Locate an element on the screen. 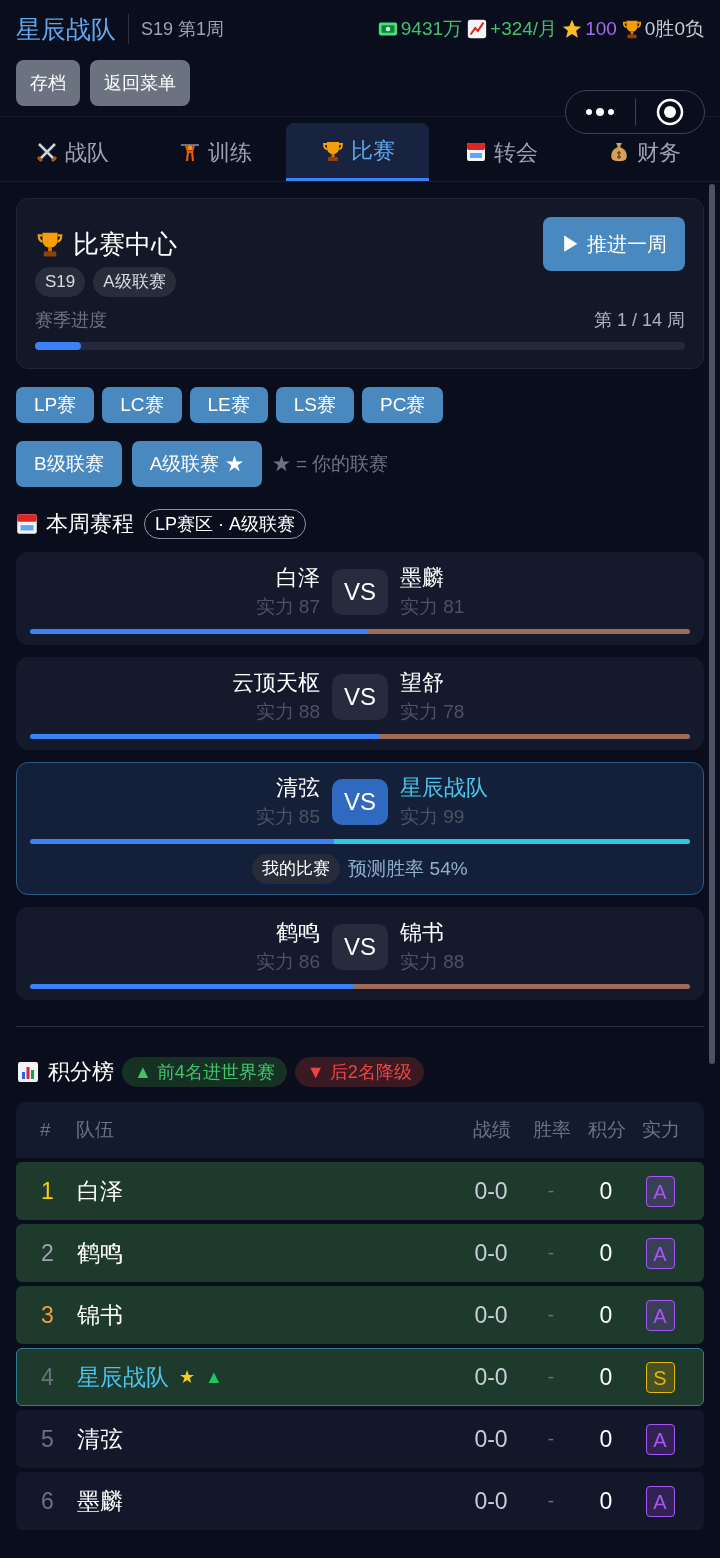  week-progress-text: 第 1 / 14 周 is located at coordinates (639, 320).